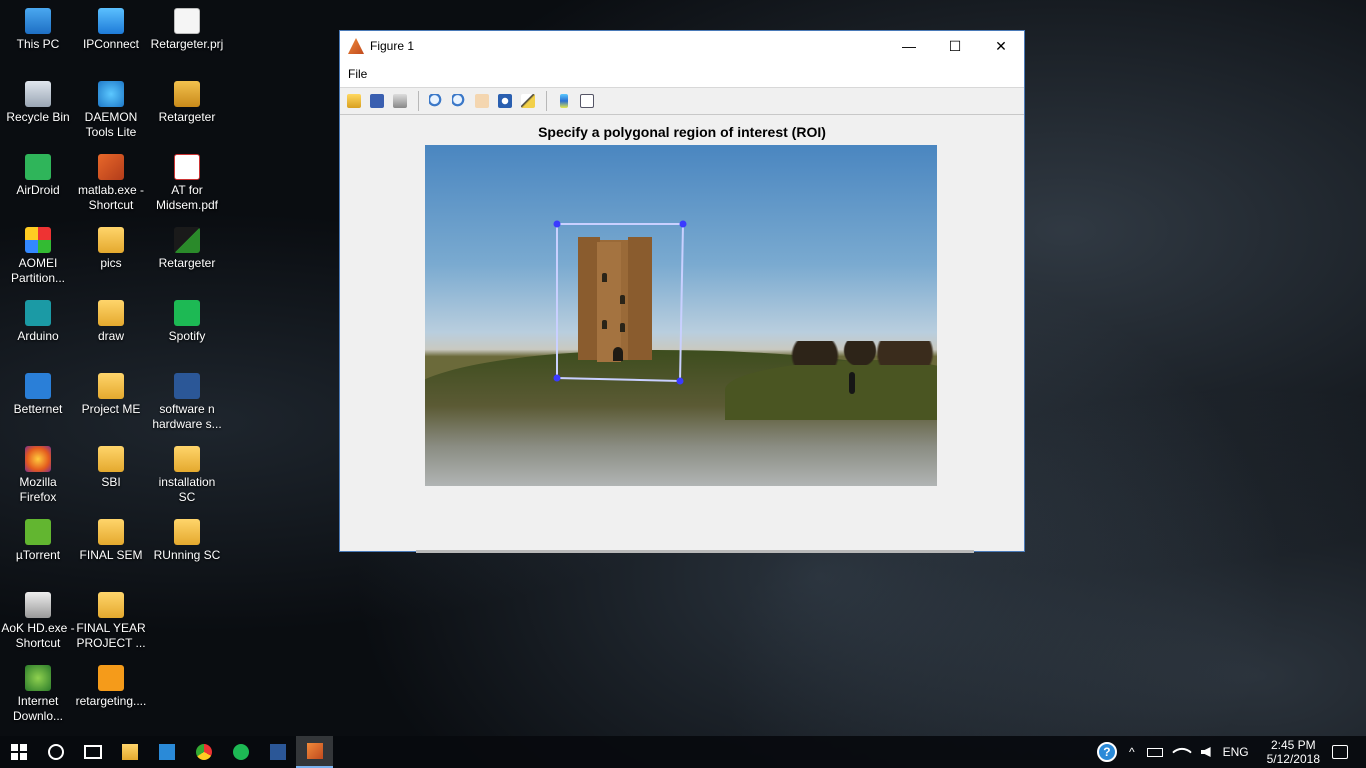 This screenshot has width=1366, height=768. I want to click on desktop-icon-at-midsem: AT for Midsem.pdf, so click(187, 183).